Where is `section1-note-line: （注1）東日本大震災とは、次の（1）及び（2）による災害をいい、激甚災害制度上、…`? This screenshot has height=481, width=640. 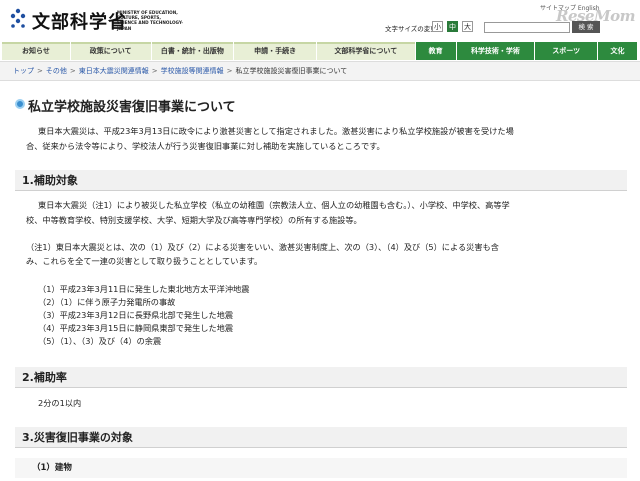 section1-note-line: （注1）東日本大震災とは、次の（1）及び（2）による災害をいい、激甚災害制度上、… is located at coordinates (262, 247).